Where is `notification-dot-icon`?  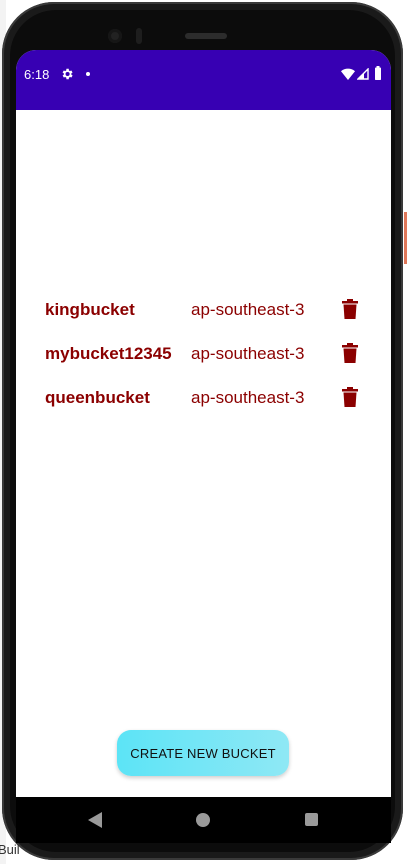
notification-dot-icon is located at coordinates (88, 74).